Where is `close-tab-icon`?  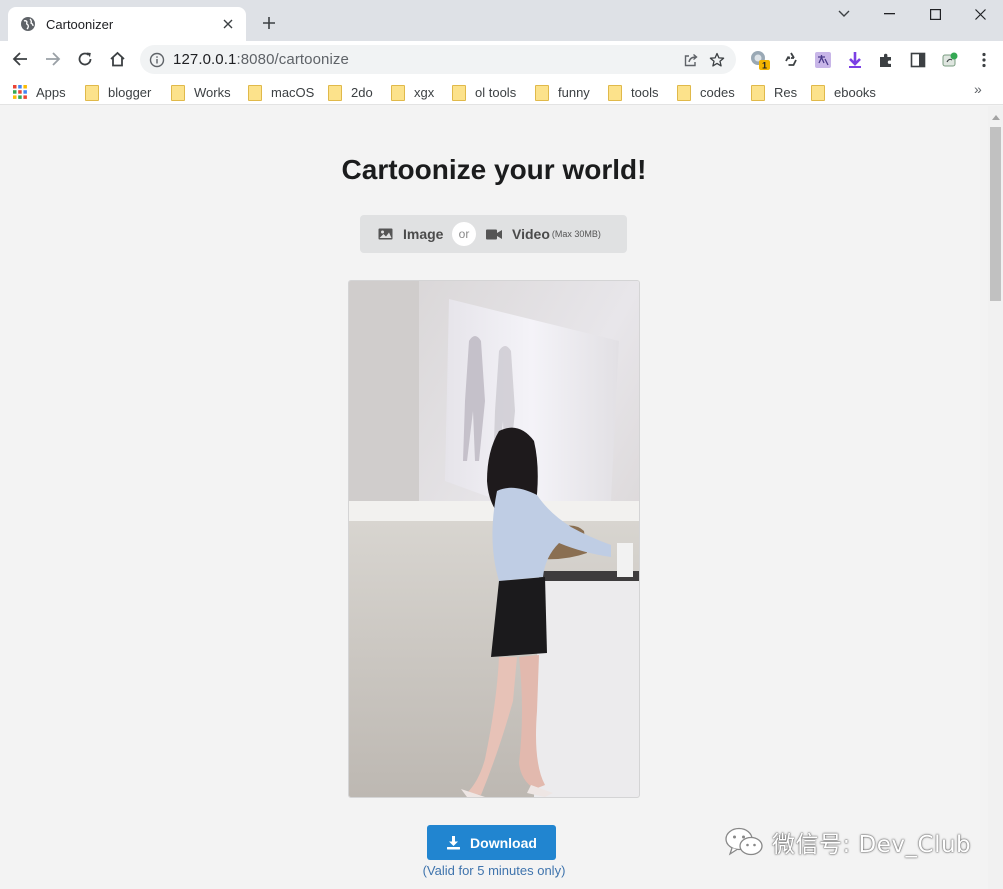
close-tab-icon is located at coordinates (228, 24).